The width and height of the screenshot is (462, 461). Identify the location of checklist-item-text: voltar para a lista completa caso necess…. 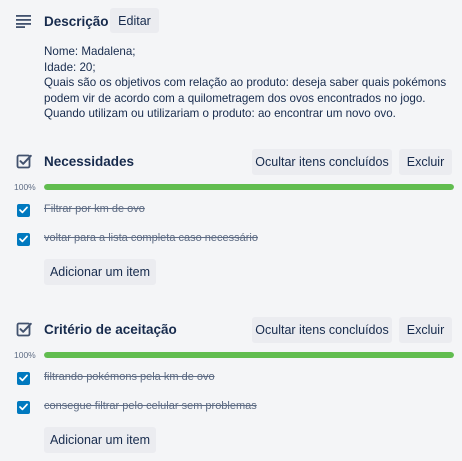
(151, 238).